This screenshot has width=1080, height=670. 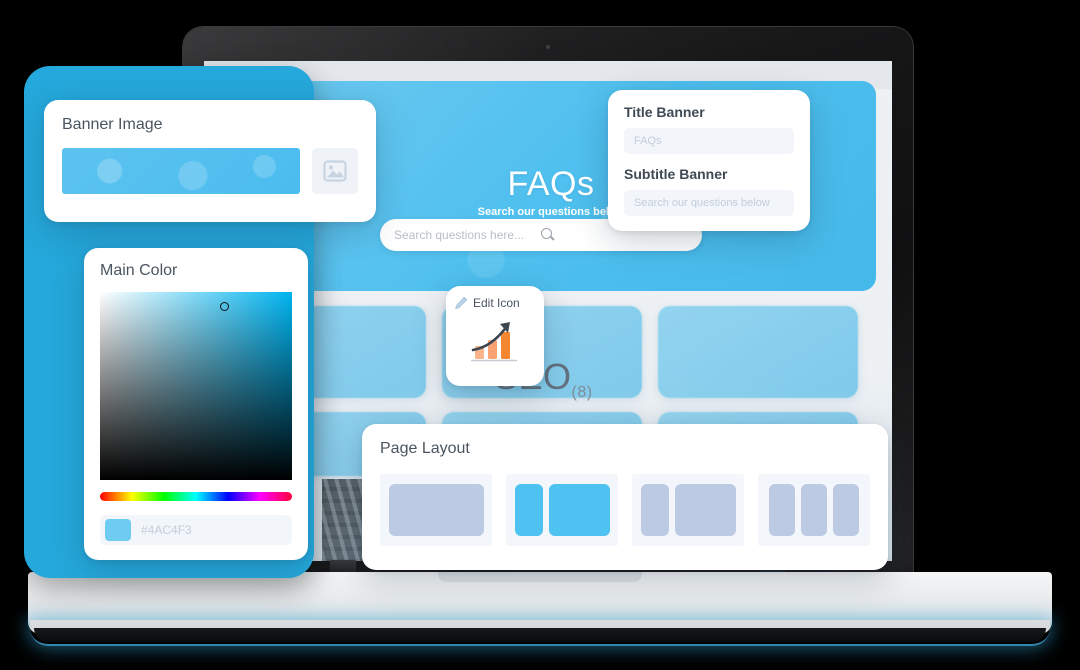 I want to click on hex-color-input: #4AC4F3, so click(x=166, y=530).